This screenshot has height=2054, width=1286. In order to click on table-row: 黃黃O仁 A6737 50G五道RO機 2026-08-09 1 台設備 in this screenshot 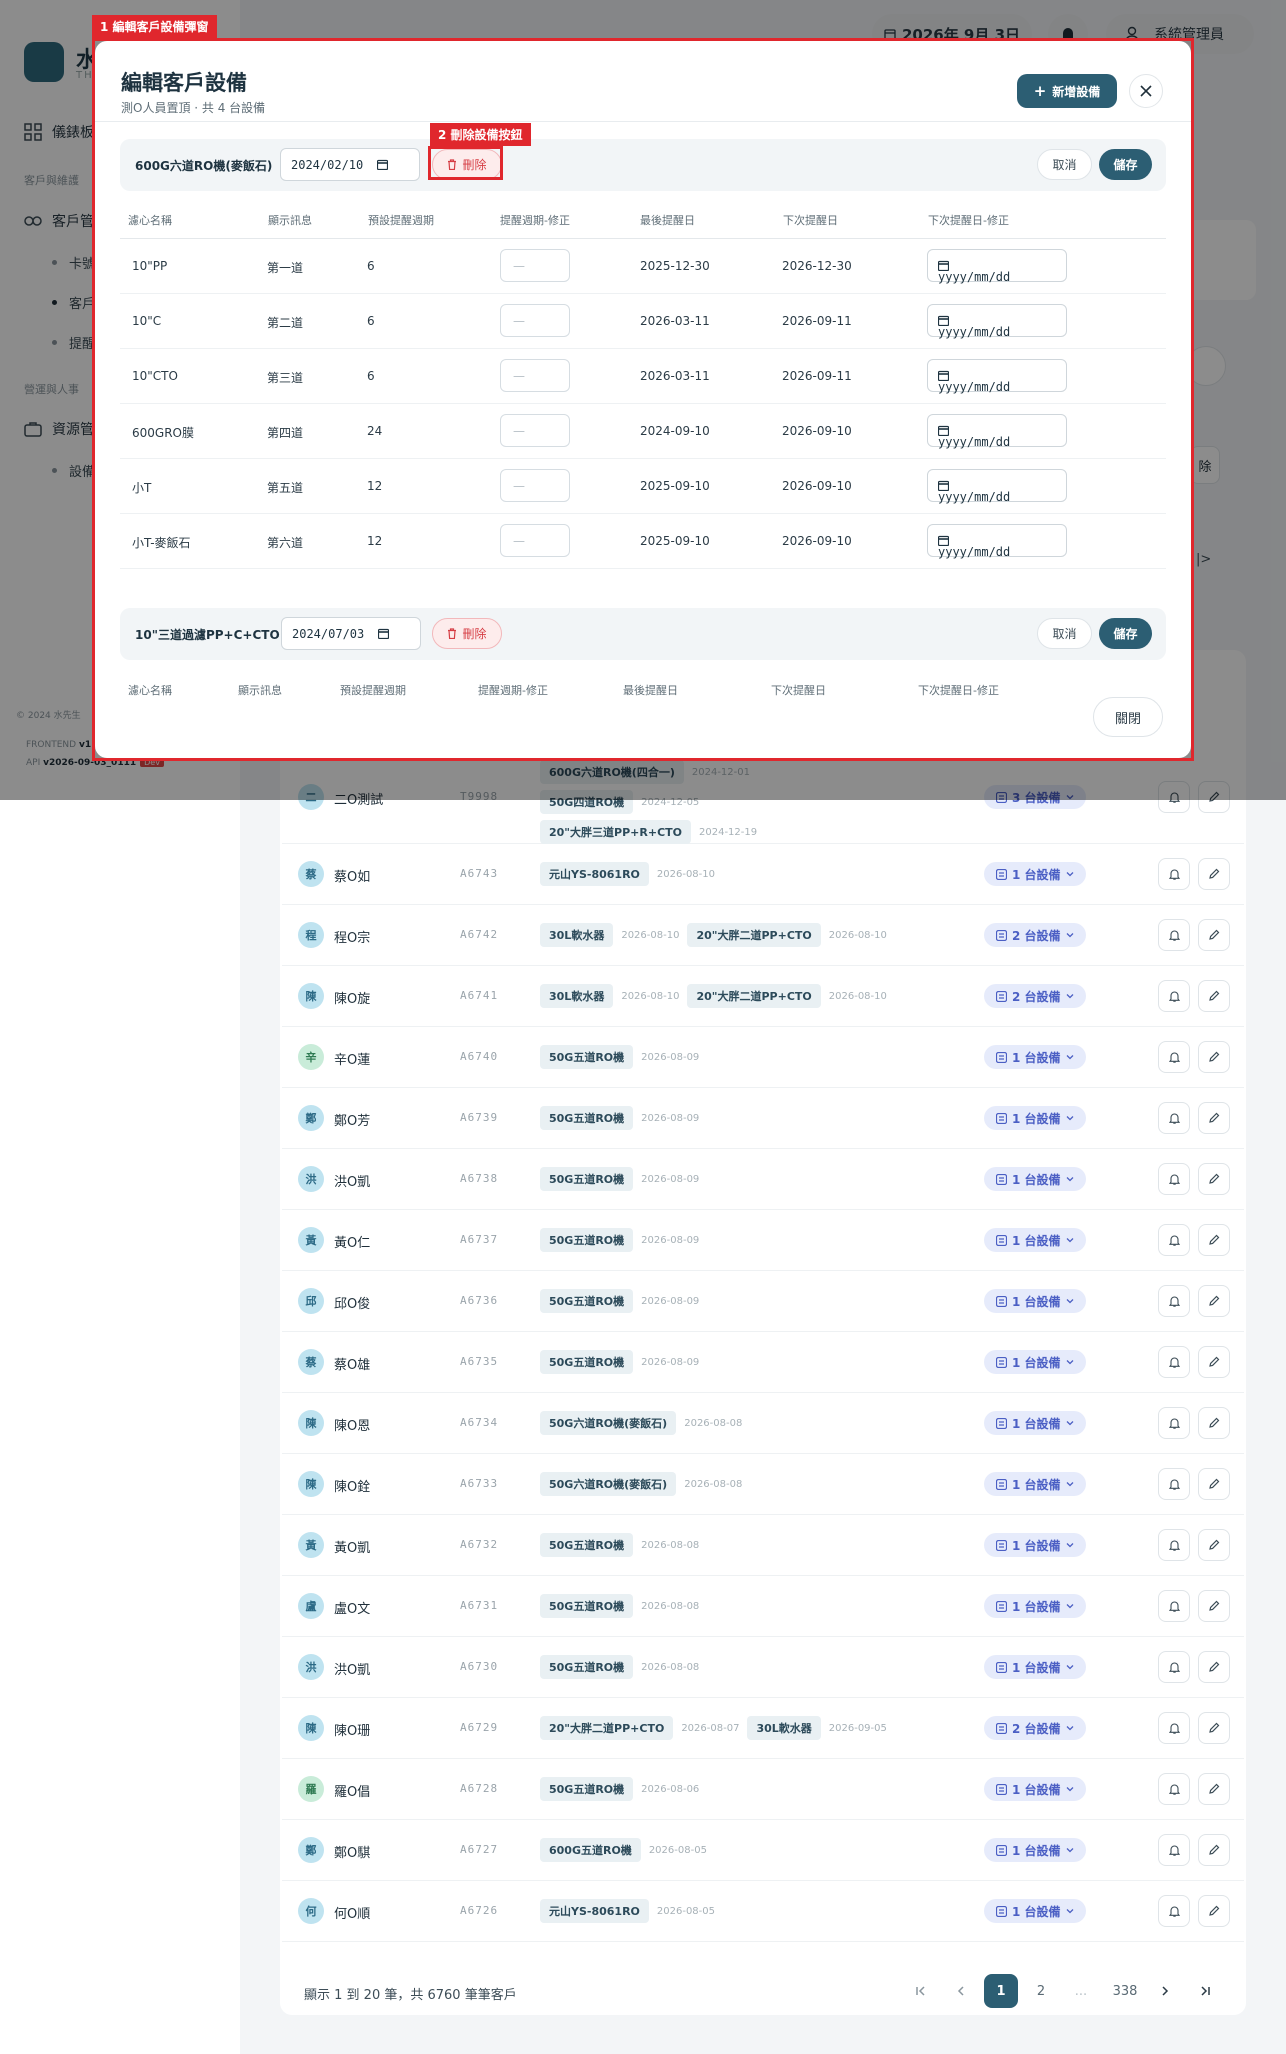, I will do `click(763, 1240)`.